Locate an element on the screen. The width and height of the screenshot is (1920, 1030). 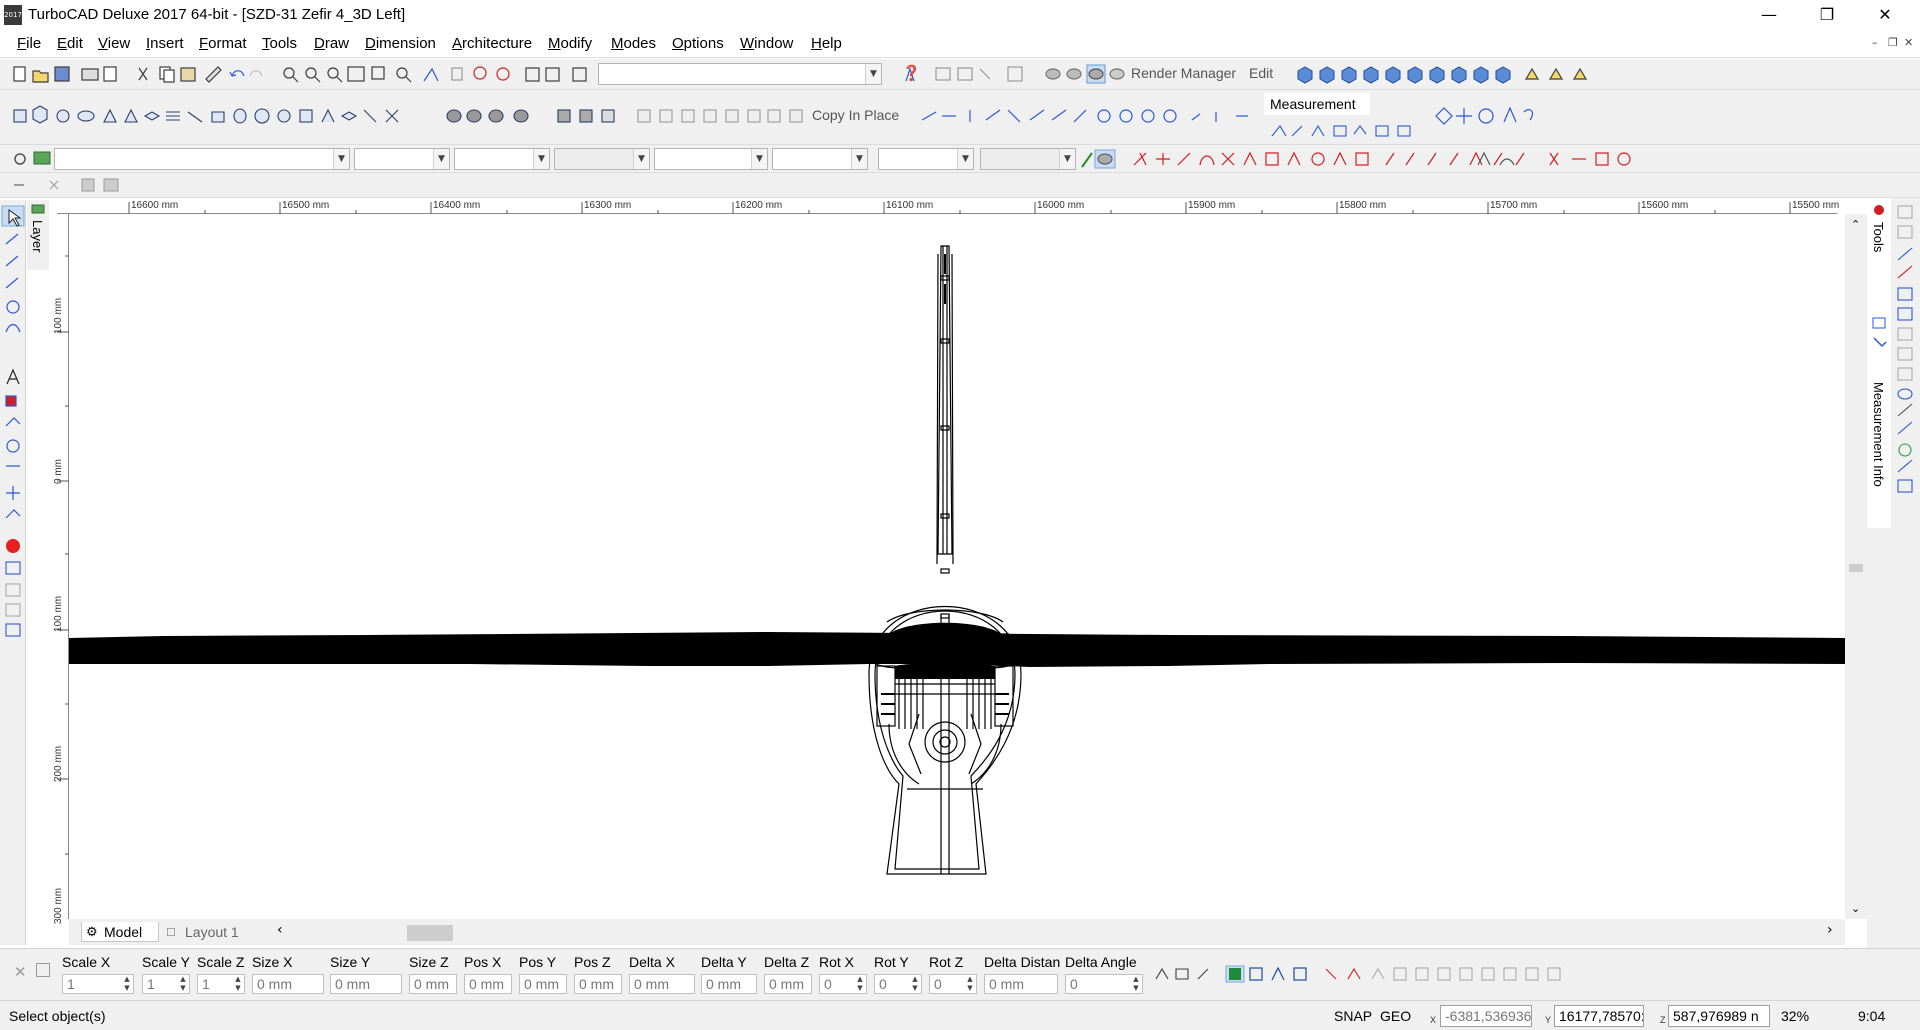
help-context-icon: ❓ is located at coordinates (911, 73).